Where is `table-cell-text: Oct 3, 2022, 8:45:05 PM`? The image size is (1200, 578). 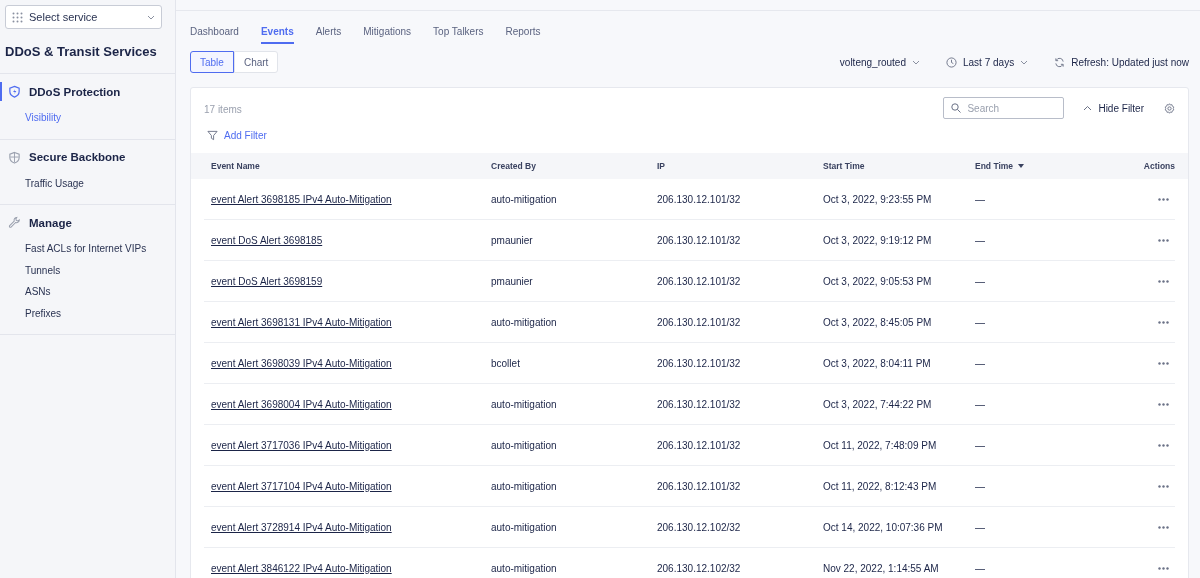 table-cell-text: Oct 3, 2022, 8:45:05 PM is located at coordinates (878, 322).